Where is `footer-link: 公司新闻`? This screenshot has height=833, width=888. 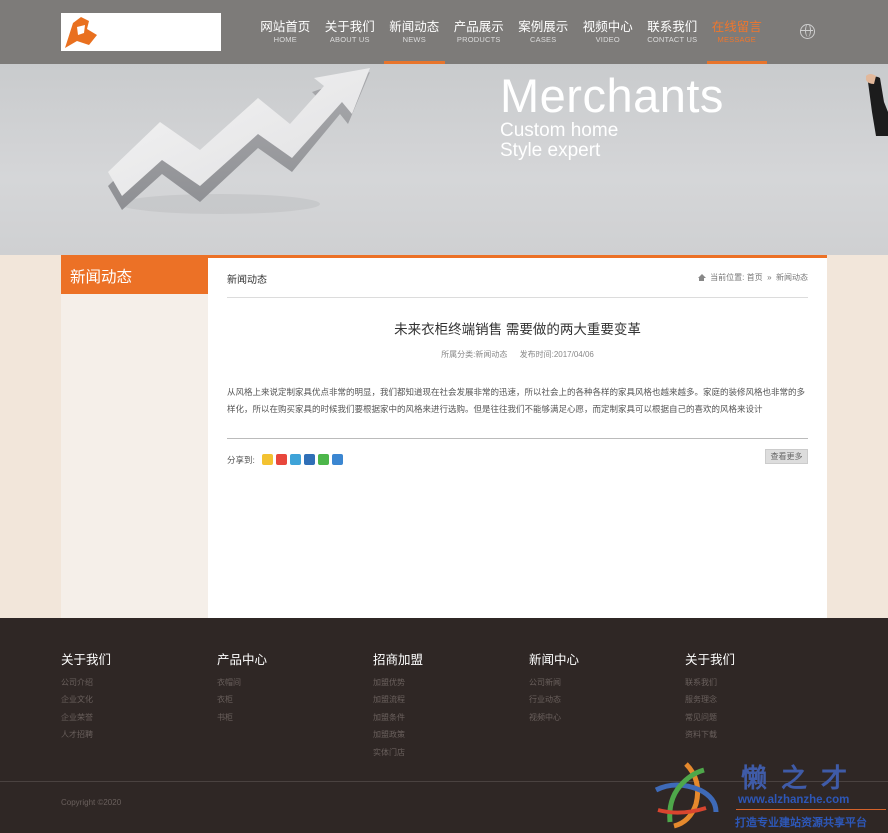 footer-link: 公司新闻 is located at coordinates (554, 682).